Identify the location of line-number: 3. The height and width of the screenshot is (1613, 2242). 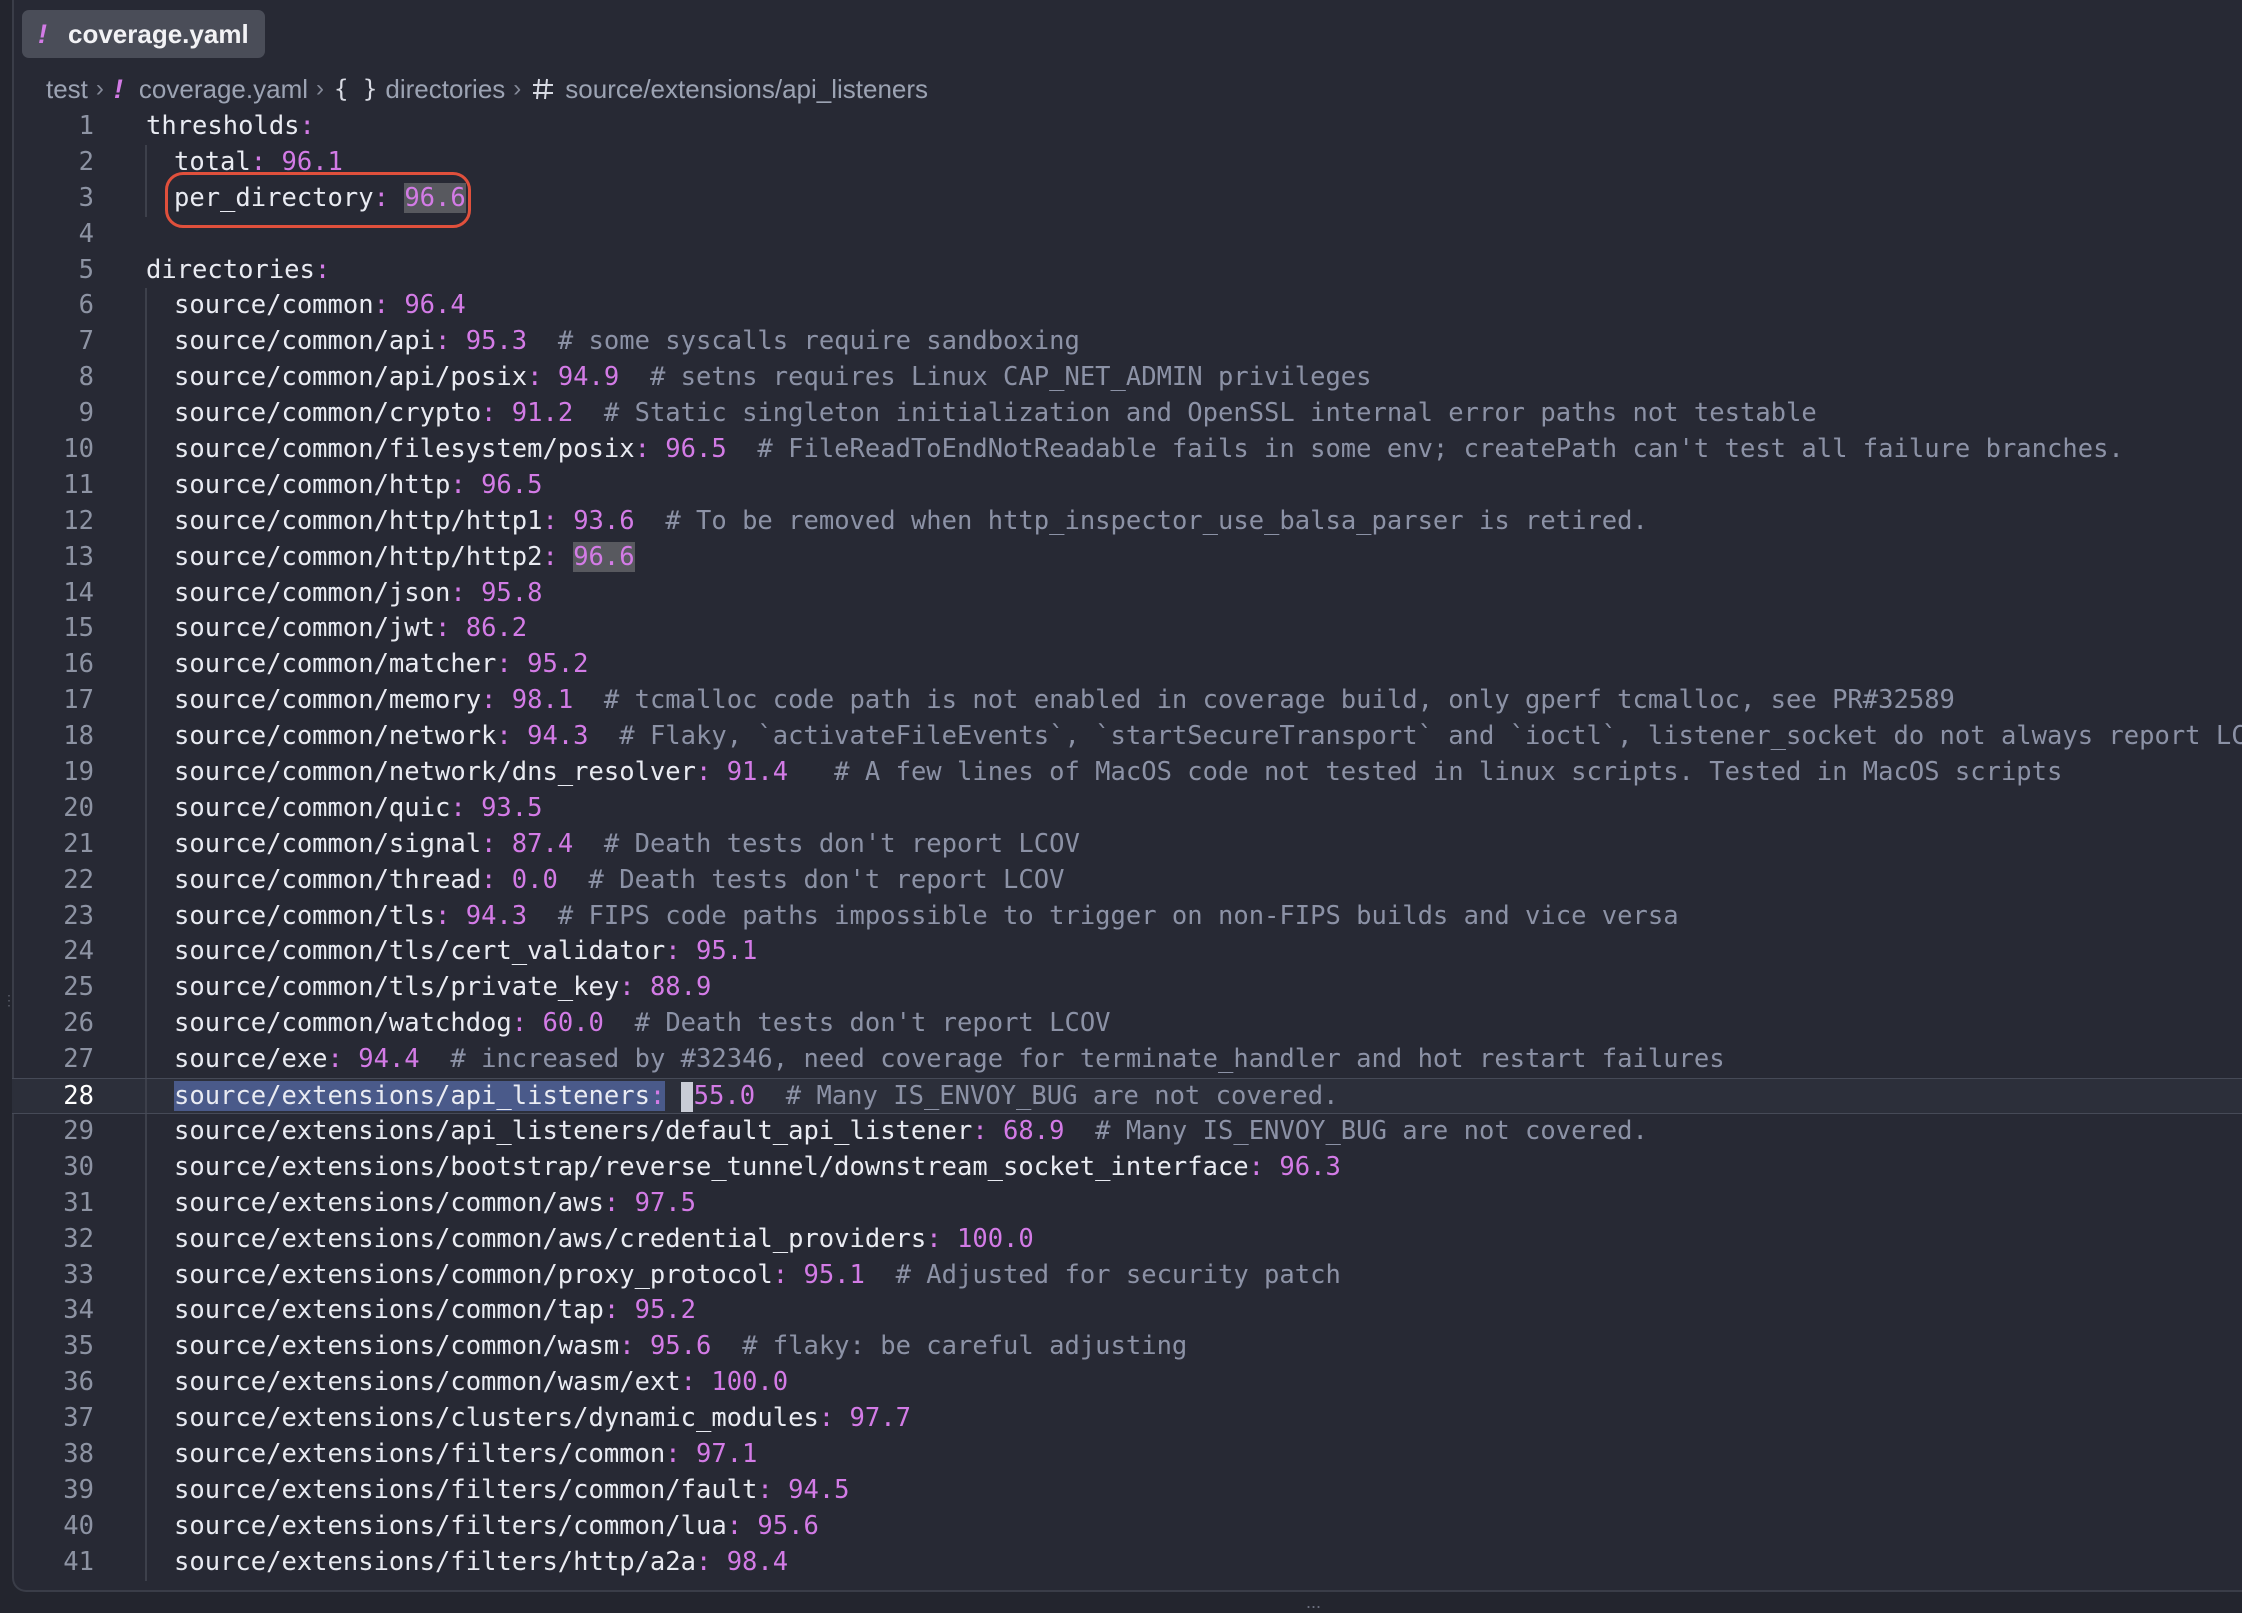
(86, 197).